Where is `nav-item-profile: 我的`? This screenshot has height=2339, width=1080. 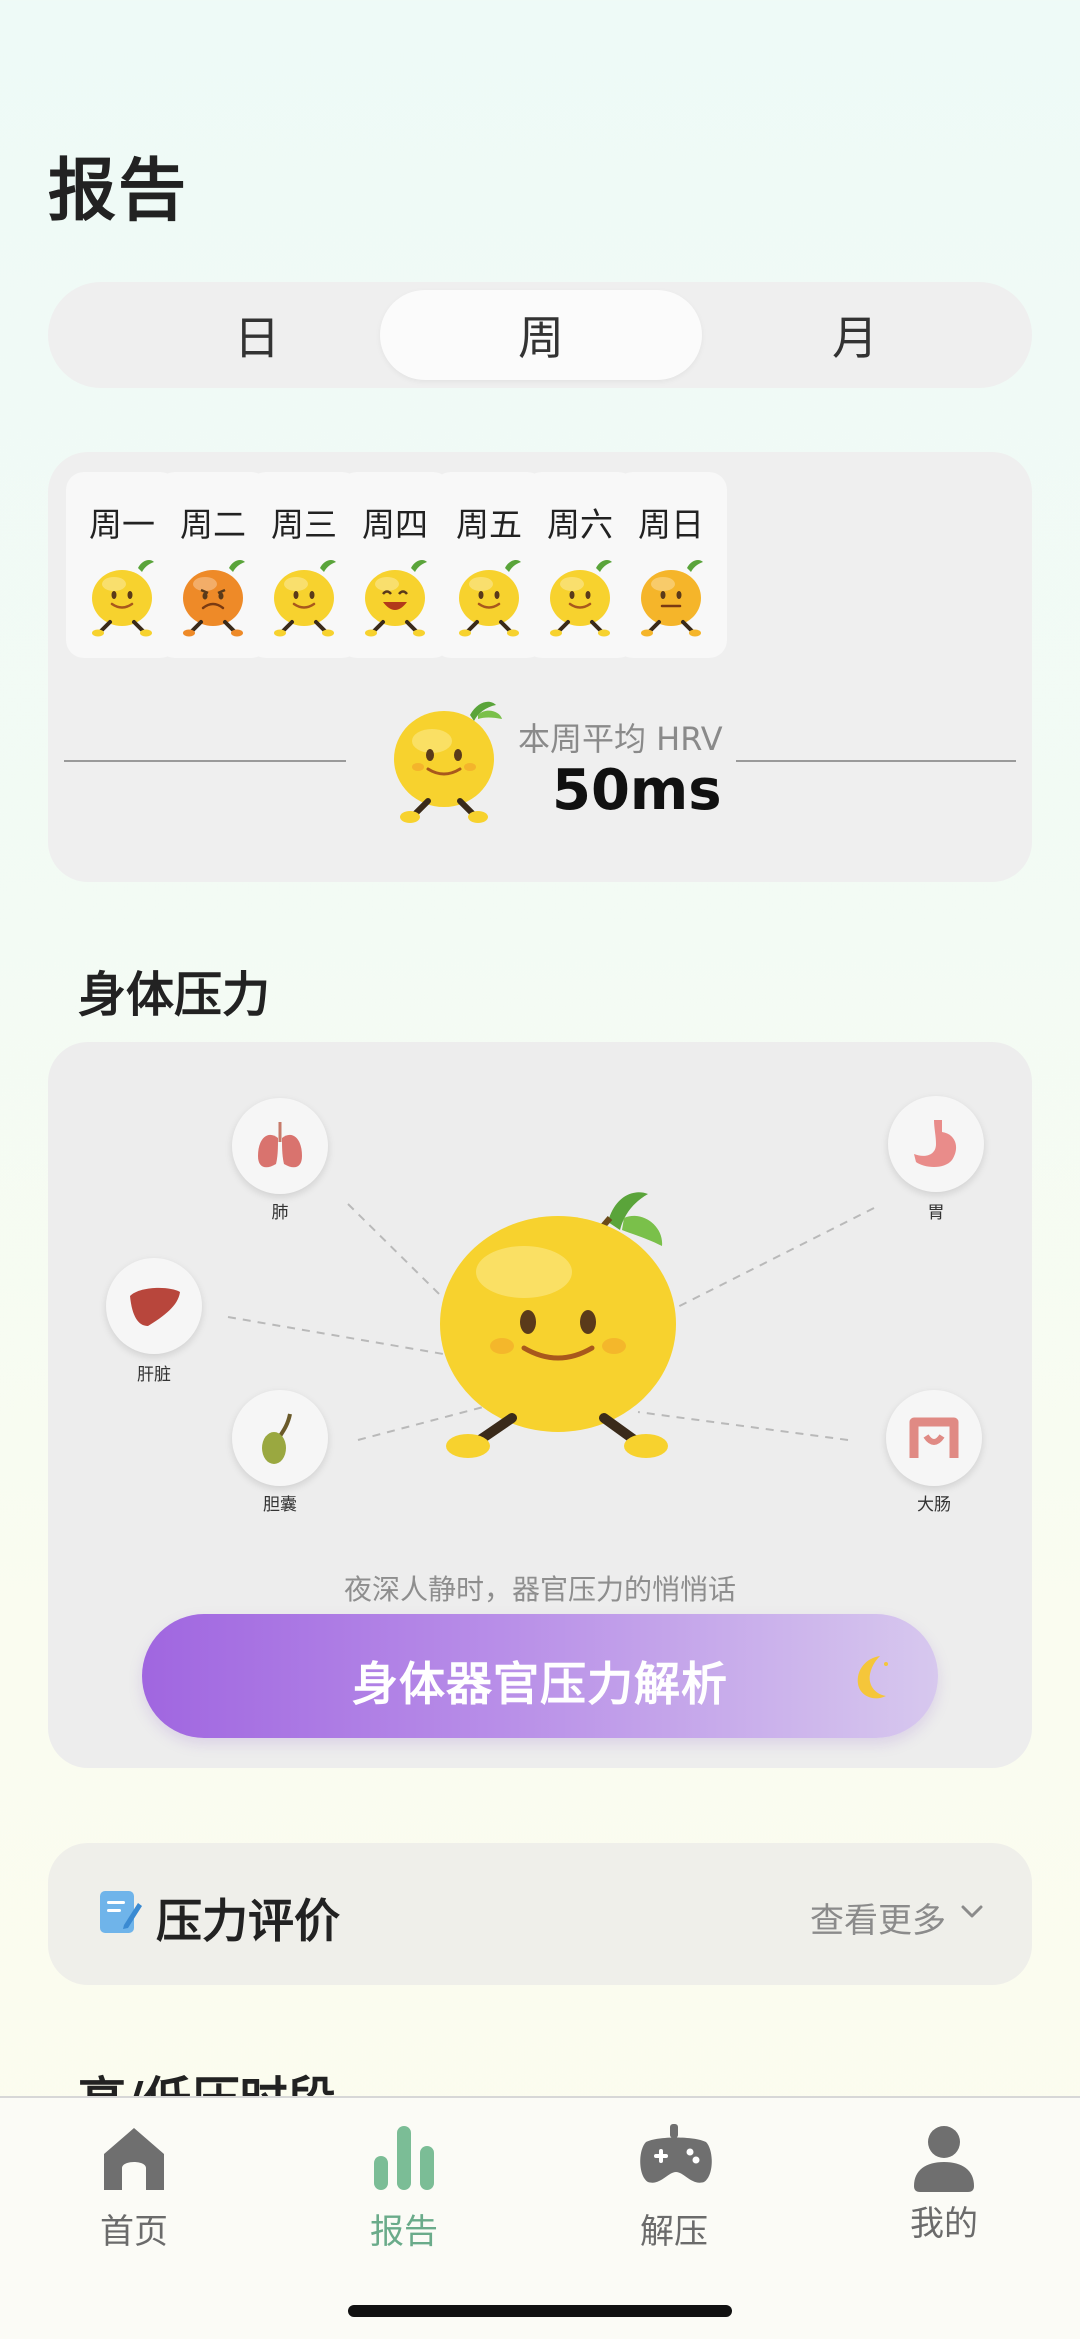
nav-item-profile: 我的 is located at coordinates (944, 2183).